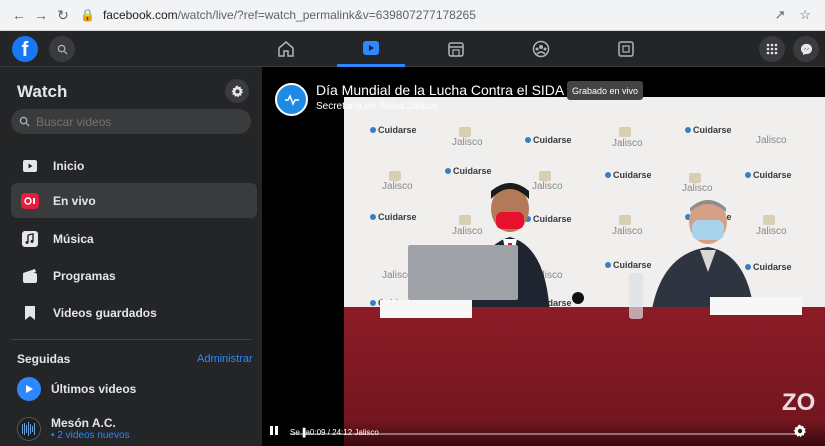  I want to click on url-host: facebook.com, so click(140, 15).